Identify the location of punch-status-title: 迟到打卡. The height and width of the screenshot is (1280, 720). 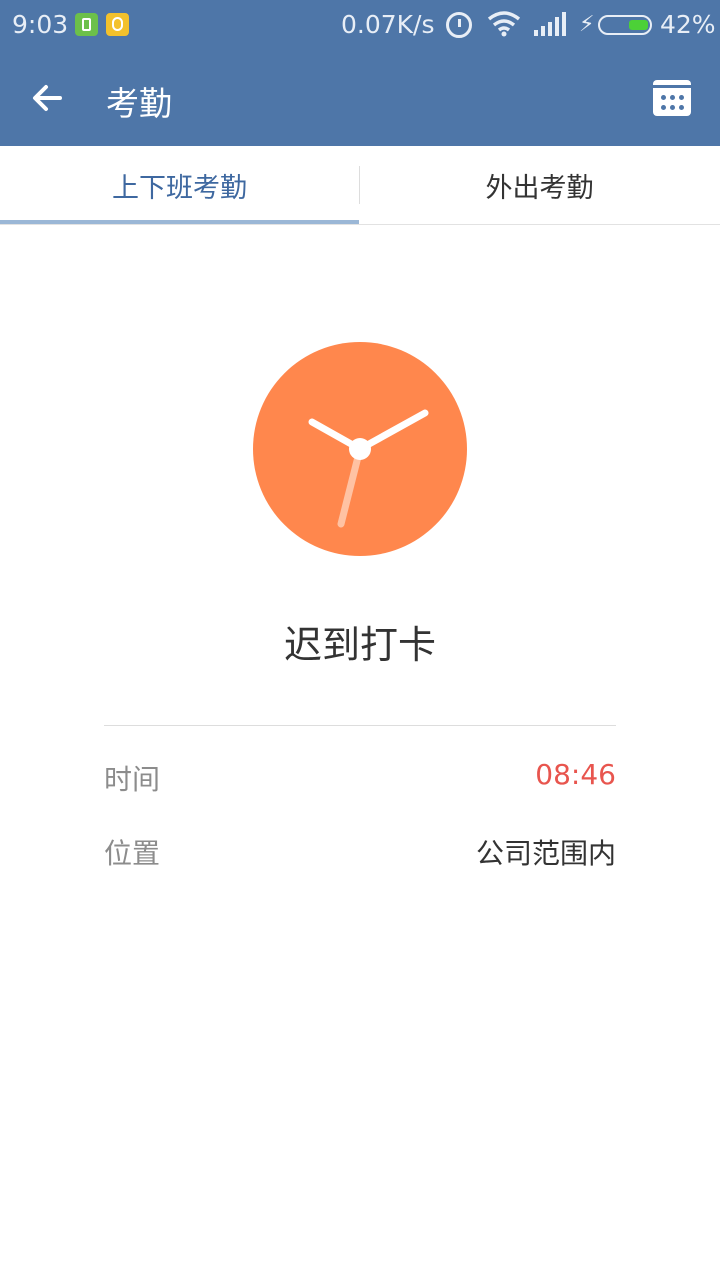
(359, 645).